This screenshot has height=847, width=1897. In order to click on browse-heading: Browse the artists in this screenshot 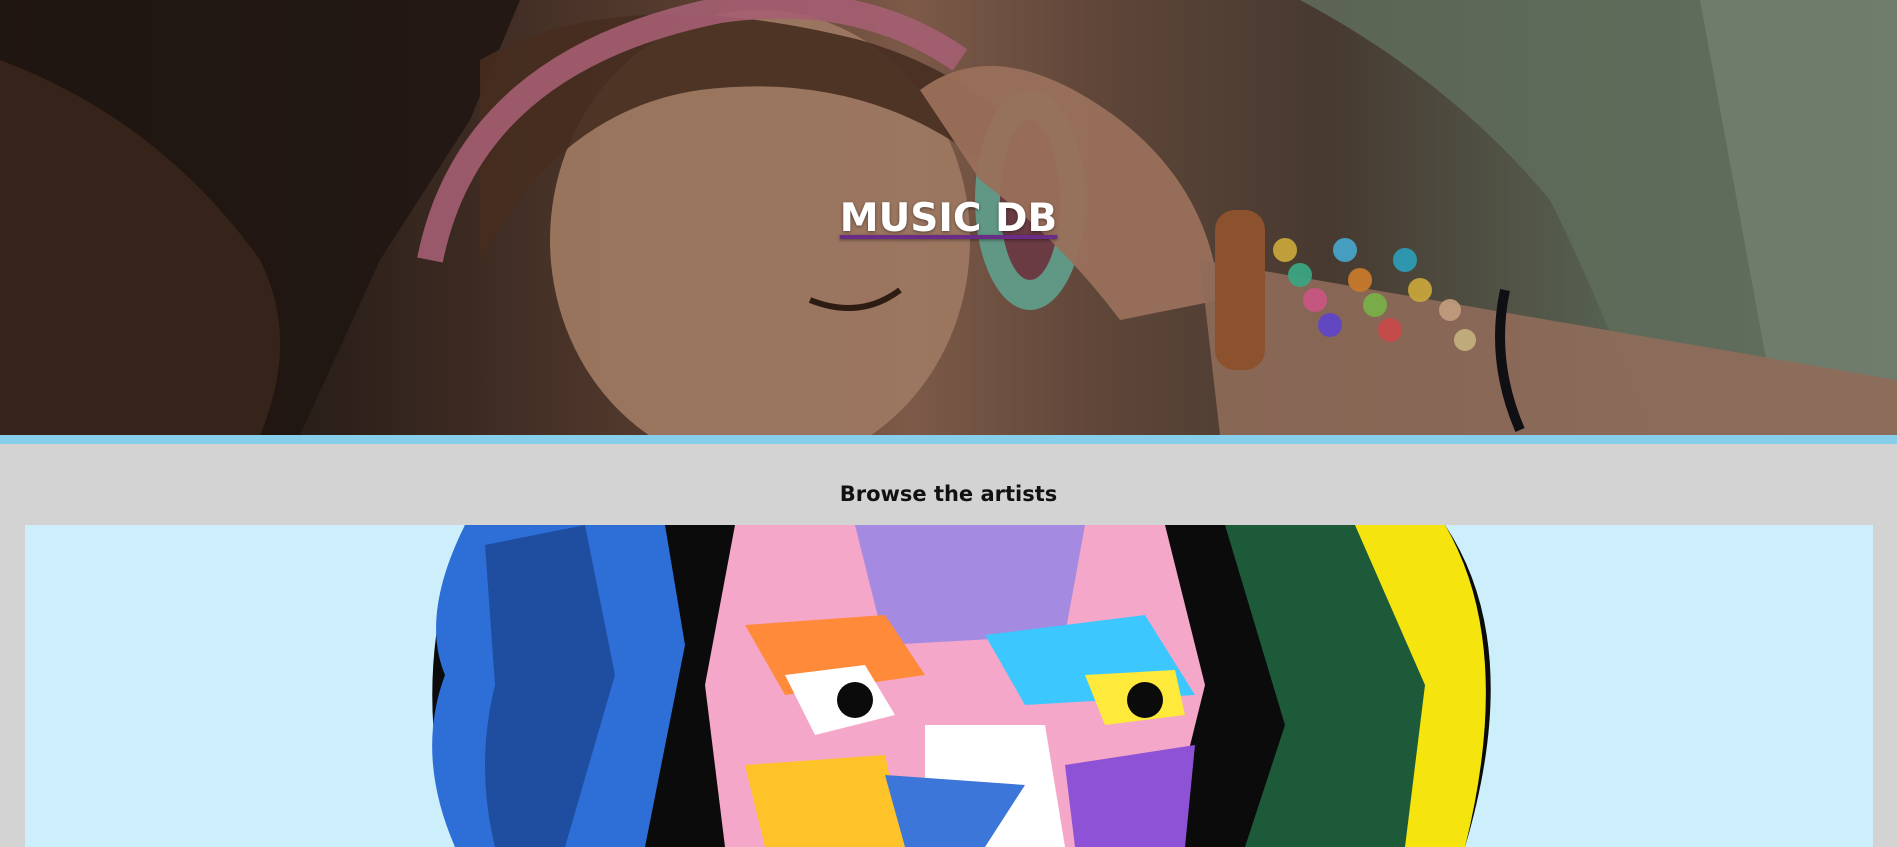, I will do `click(948, 494)`.